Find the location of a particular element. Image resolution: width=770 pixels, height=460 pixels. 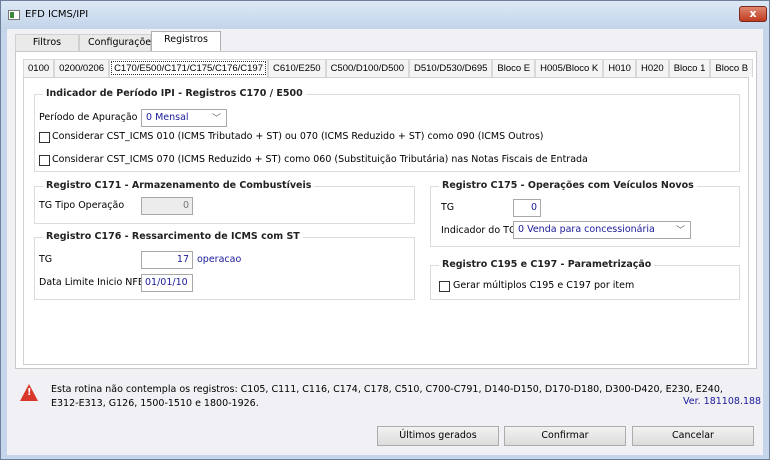

c176-tg-description: operacao is located at coordinates (219, 259).